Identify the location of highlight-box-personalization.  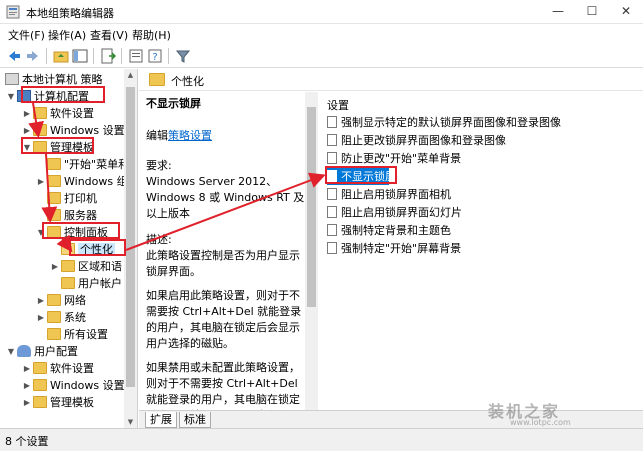
(97, 247).